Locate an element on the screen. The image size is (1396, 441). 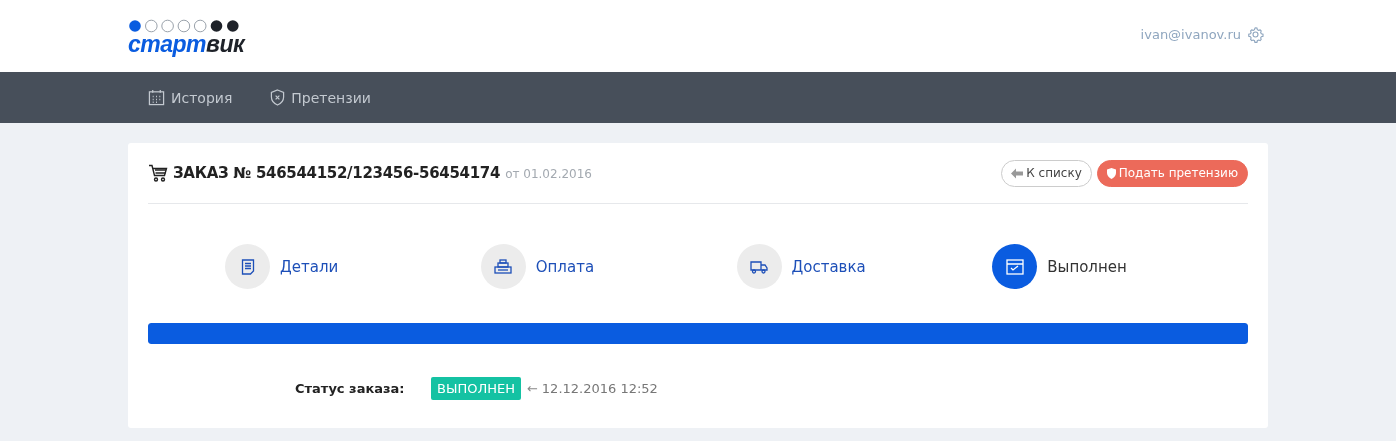
logo-dots-icon is located at coordinates (184, 26).